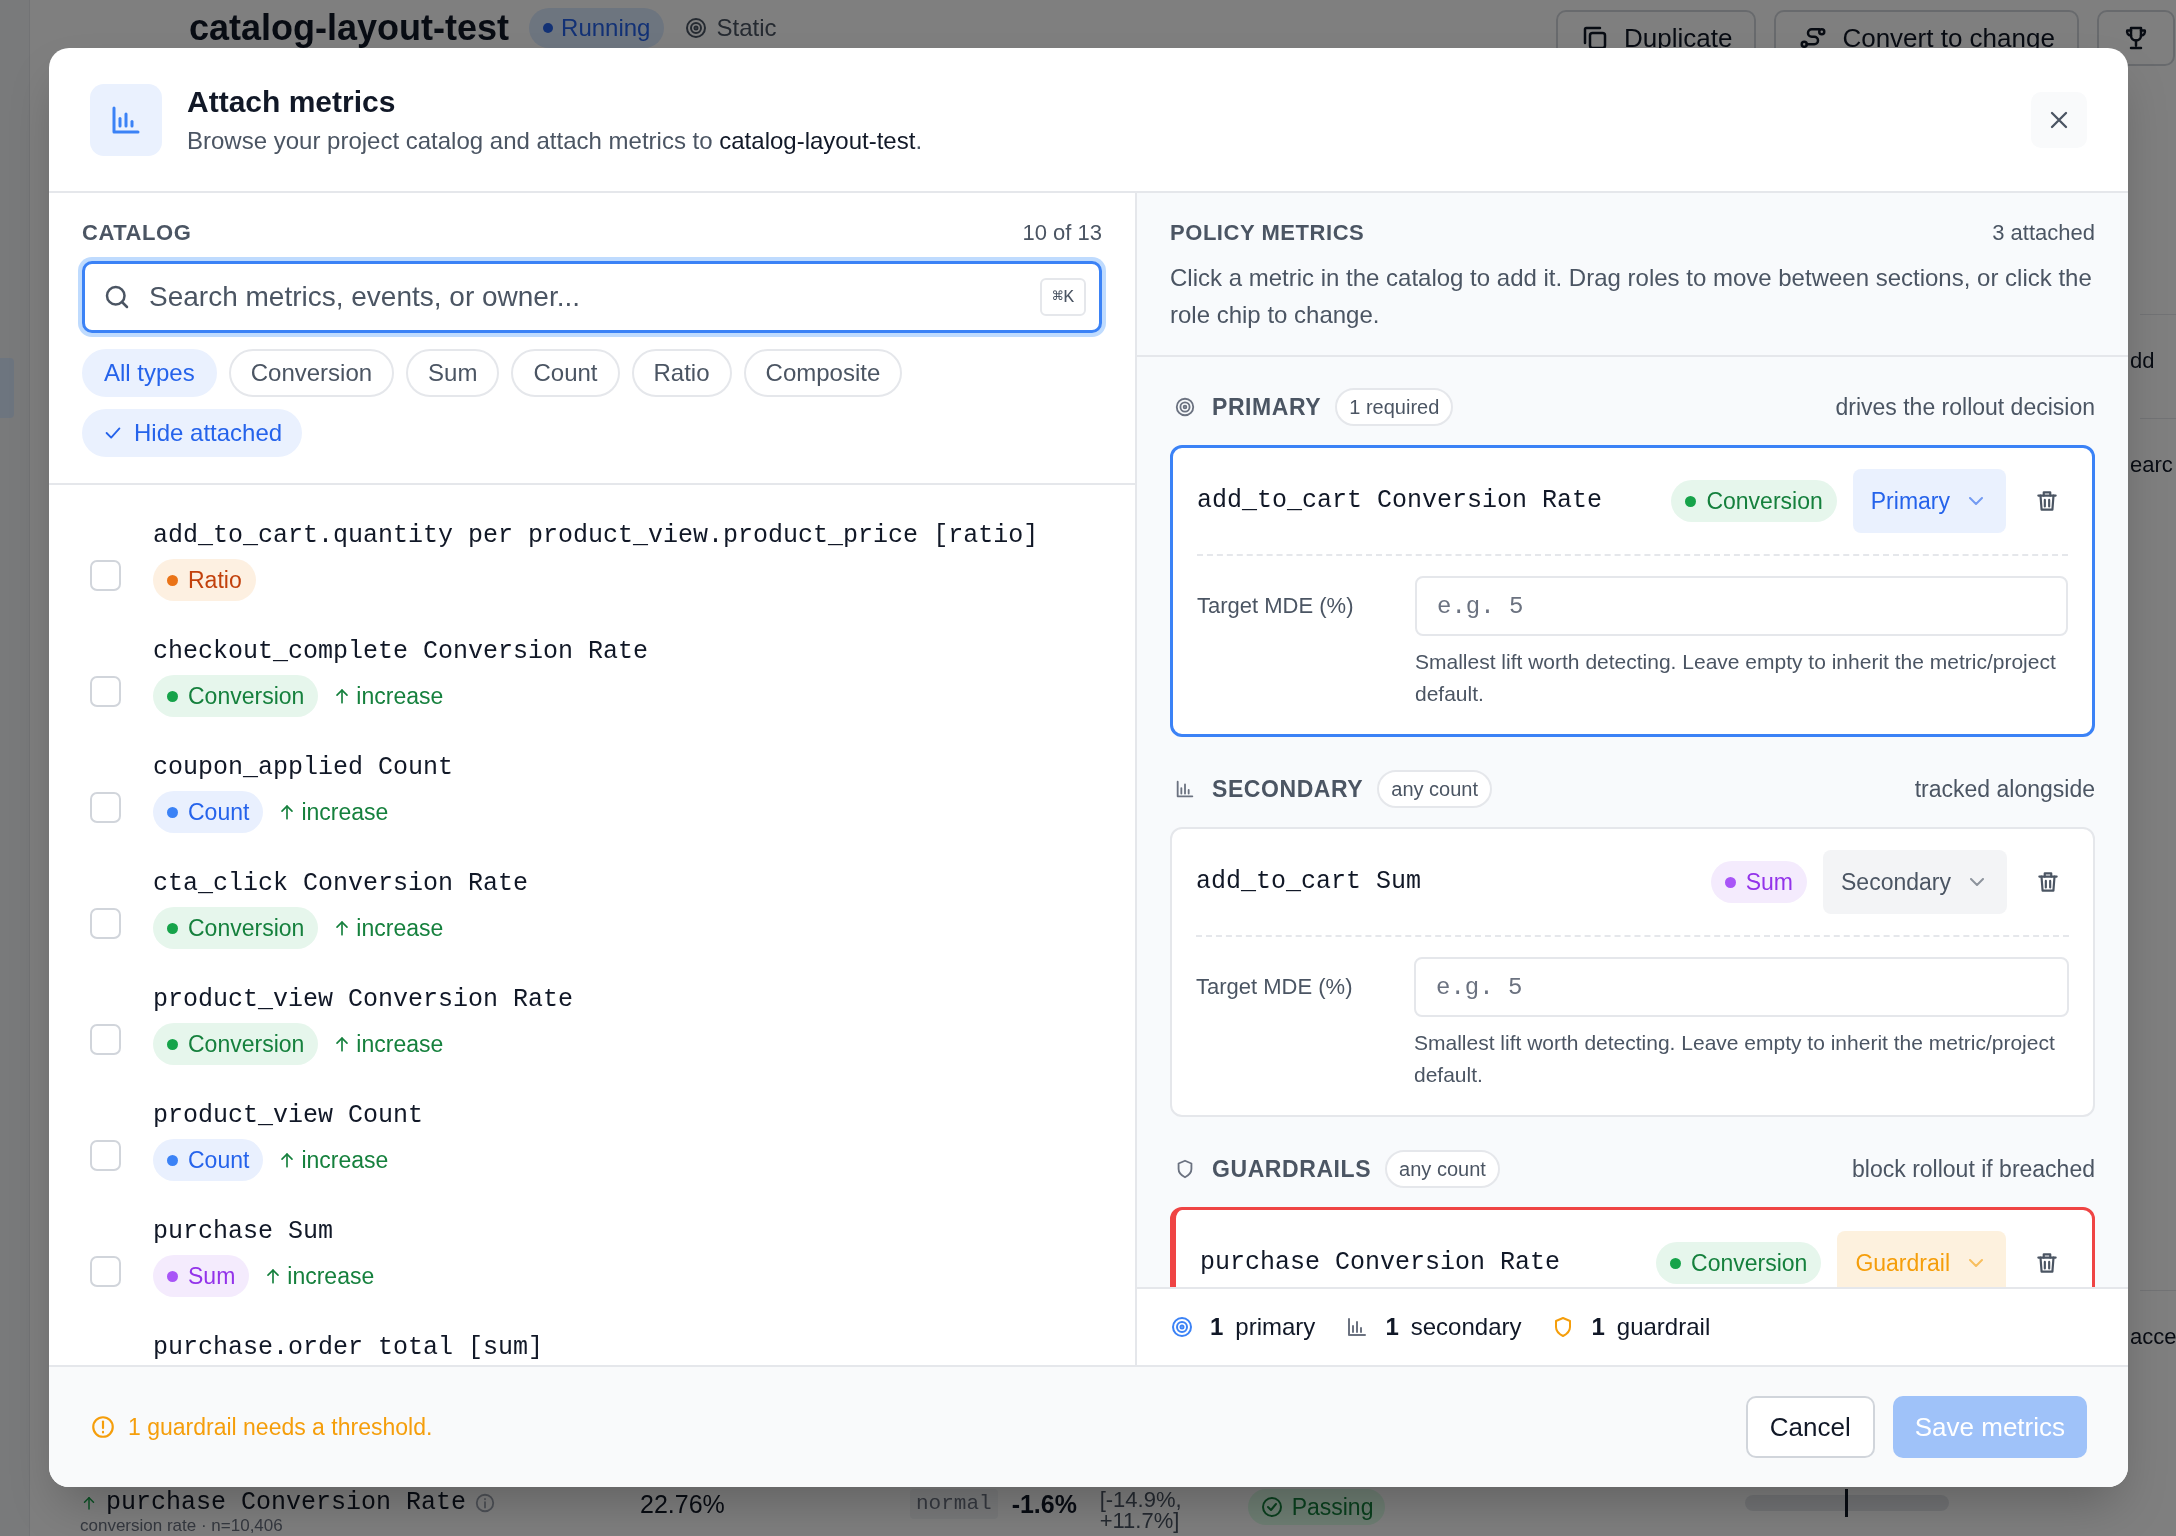 Image resolution: width=2176 pixels, height=1536 pixels. I want to click on filter-chip: Count, so click(565, 373).